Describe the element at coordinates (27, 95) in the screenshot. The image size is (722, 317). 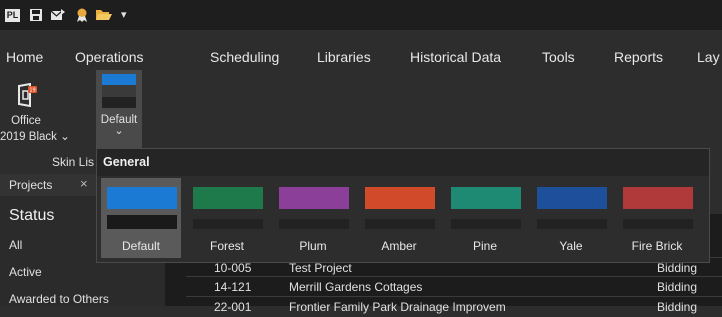
I see `office-logo-icon: 19` at that location.